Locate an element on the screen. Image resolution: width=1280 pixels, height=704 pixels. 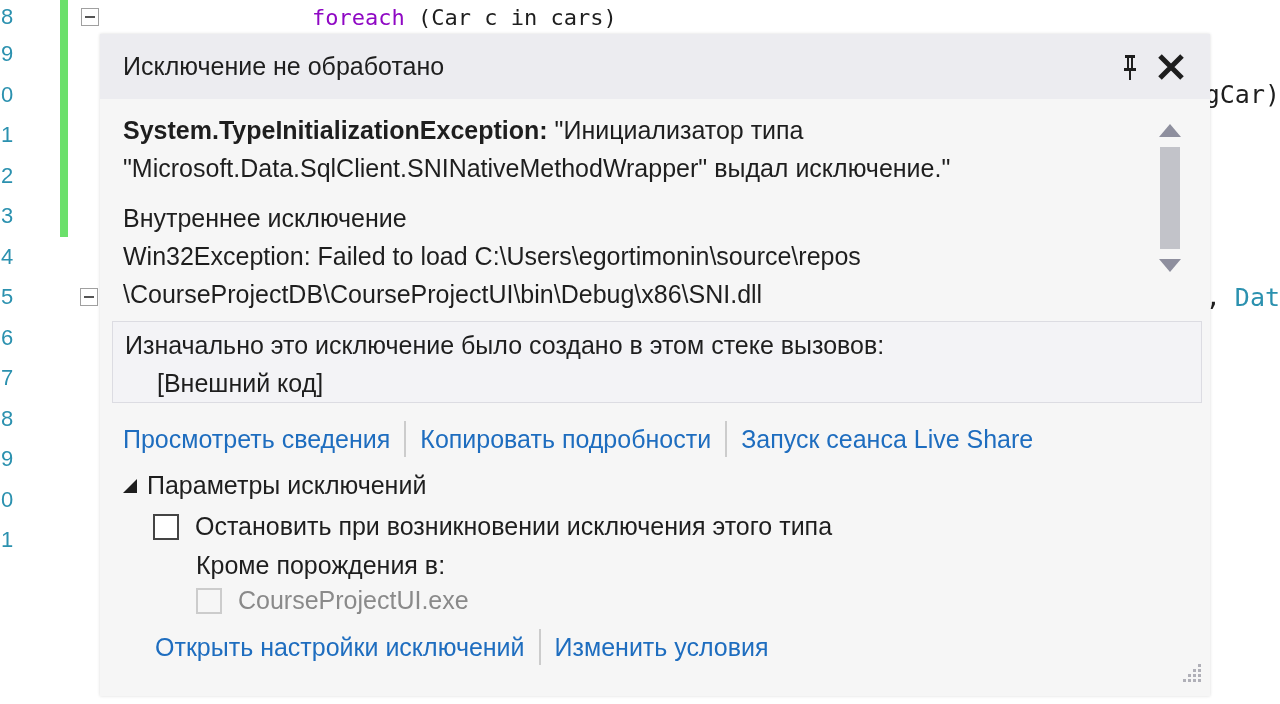
call-stack-frame: [Внешний код] is located at coordinates (658, 383).